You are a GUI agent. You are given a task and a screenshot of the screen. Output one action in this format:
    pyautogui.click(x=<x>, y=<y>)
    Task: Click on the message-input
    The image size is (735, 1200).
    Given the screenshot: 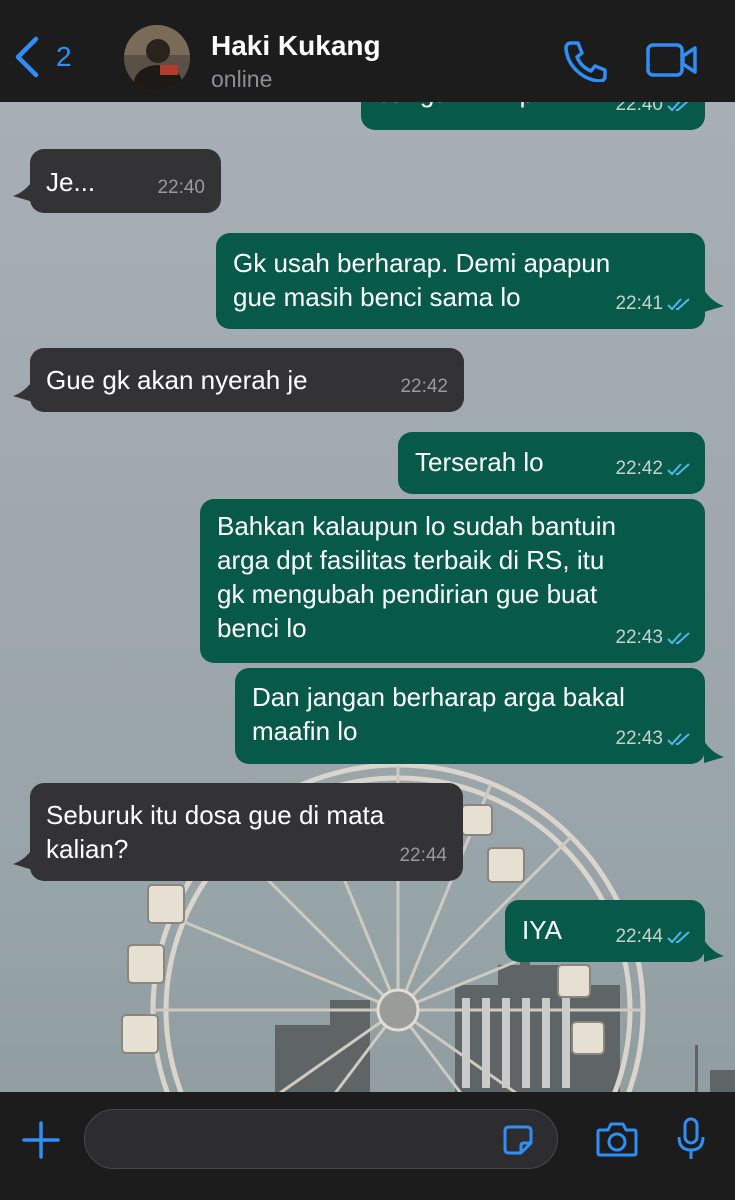 What is the action you would take?
    pyautogui.click(x=321, y=1139)
    